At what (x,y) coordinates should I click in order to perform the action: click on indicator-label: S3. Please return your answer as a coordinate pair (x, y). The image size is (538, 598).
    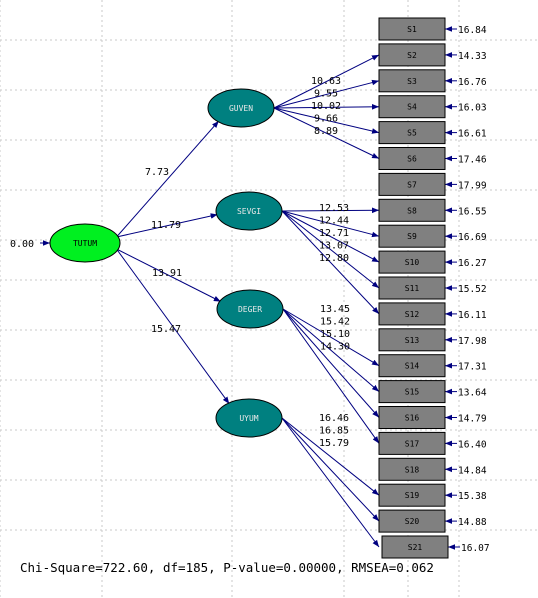
    Looking at the image, I should click on (412, 81).